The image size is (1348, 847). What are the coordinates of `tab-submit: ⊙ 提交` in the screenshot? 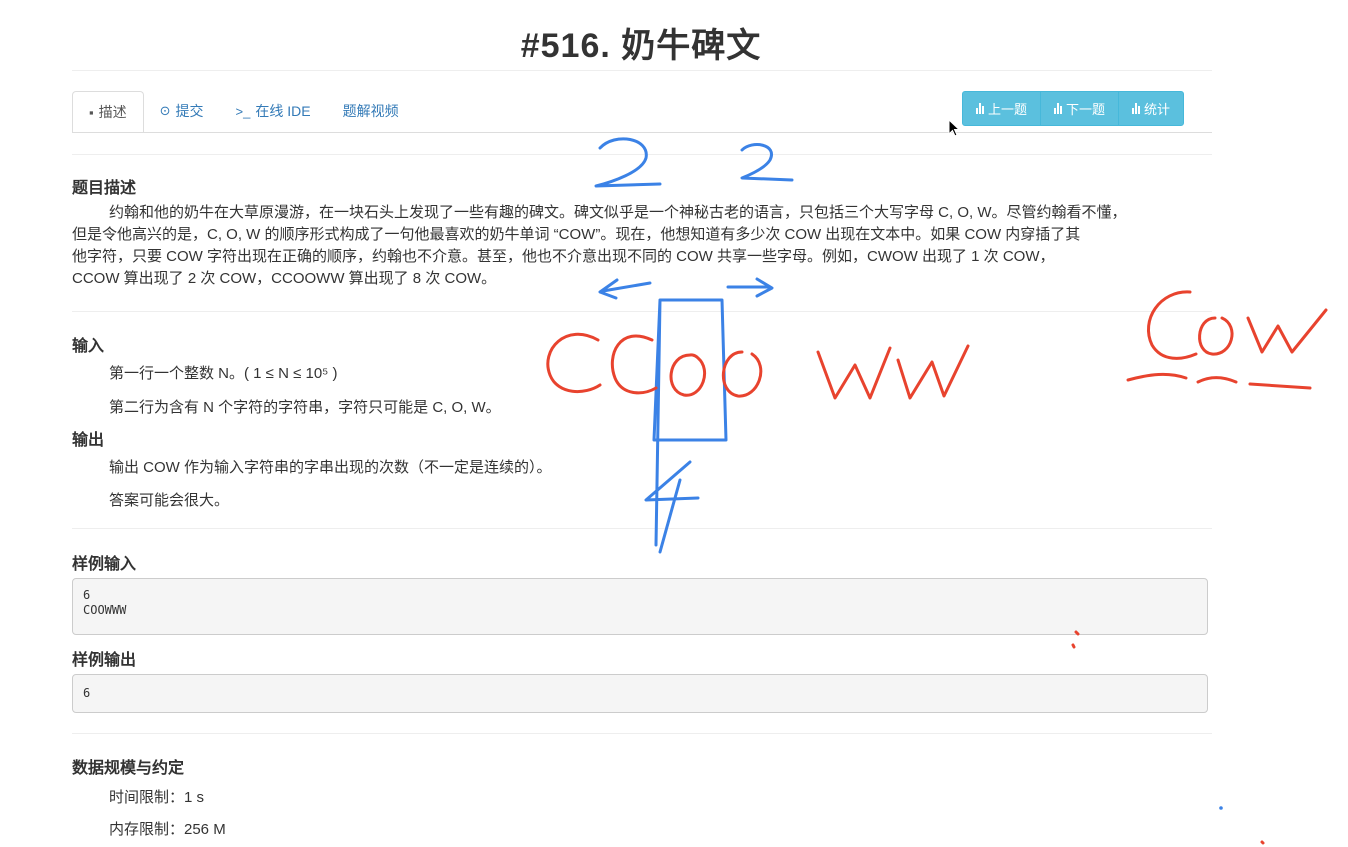 It's located at (182, 111).